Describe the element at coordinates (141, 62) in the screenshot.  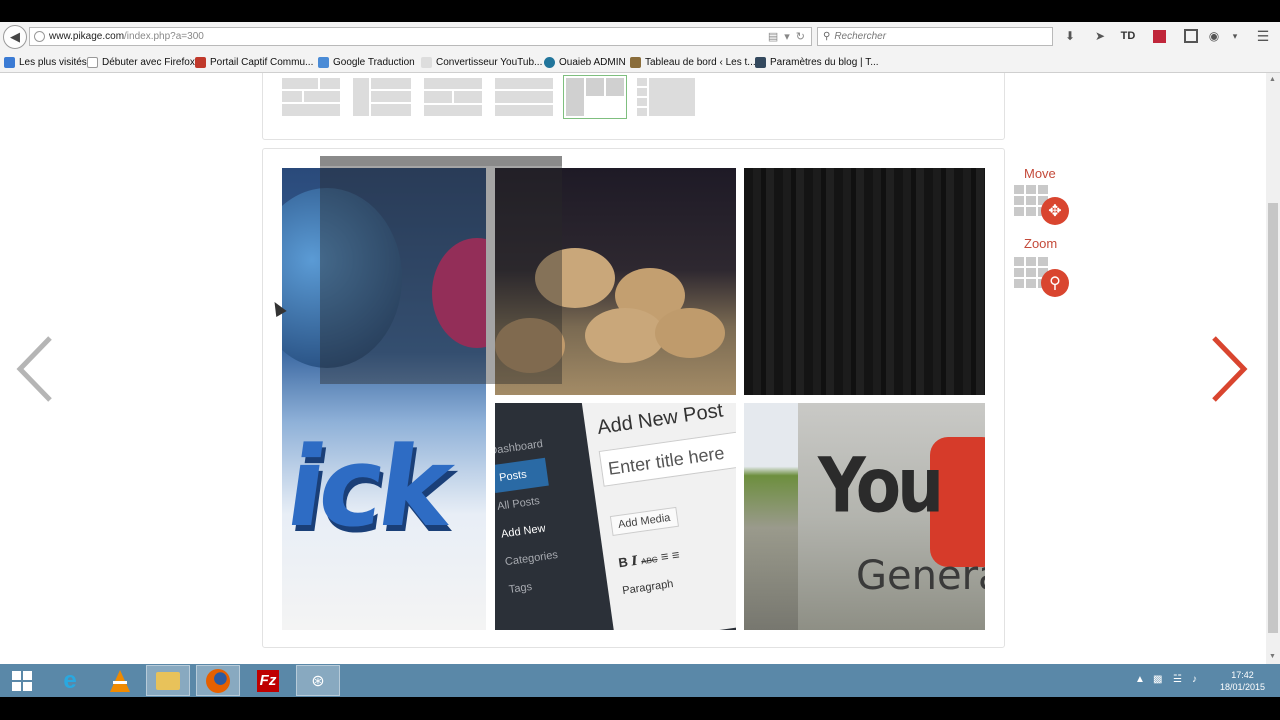
I see `bookmark-item: Débuter avec Firefox` at that location.